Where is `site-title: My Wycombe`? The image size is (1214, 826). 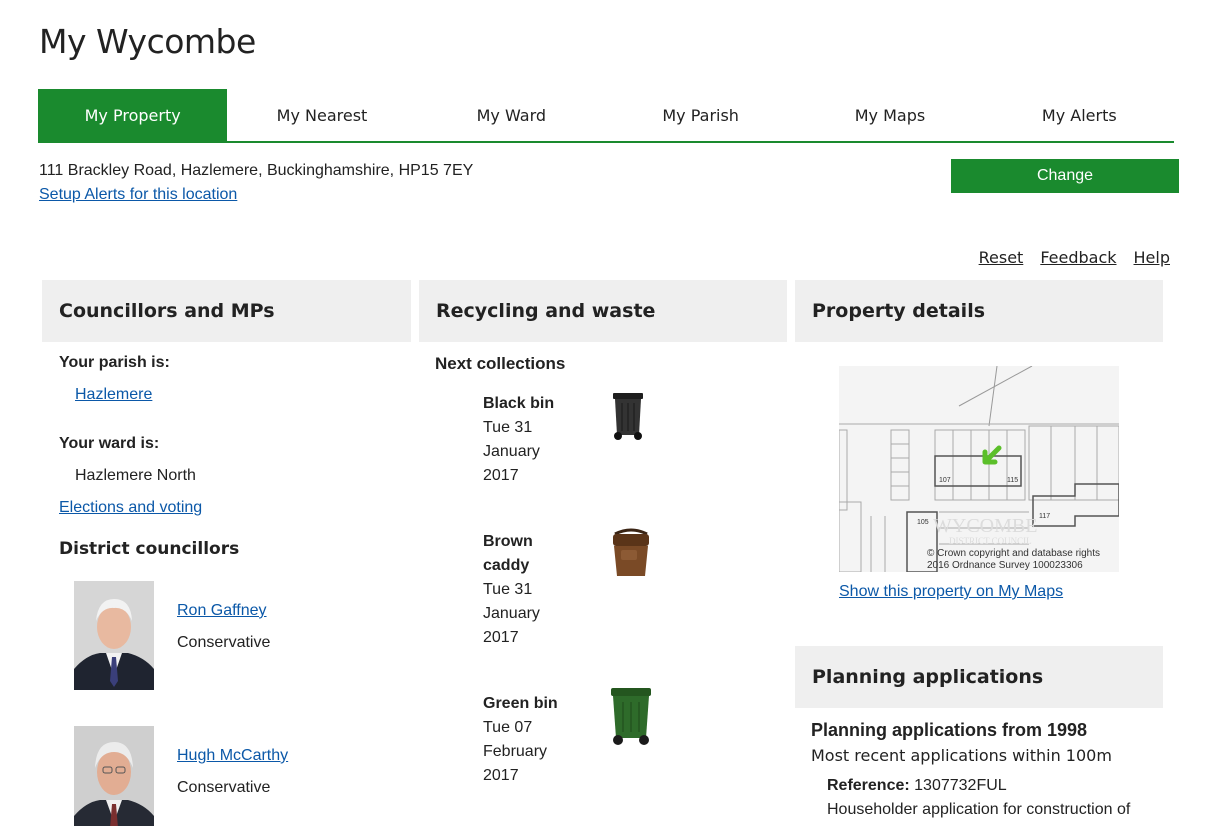 site-title: My Wycombe is located at coordinates (147, 41).